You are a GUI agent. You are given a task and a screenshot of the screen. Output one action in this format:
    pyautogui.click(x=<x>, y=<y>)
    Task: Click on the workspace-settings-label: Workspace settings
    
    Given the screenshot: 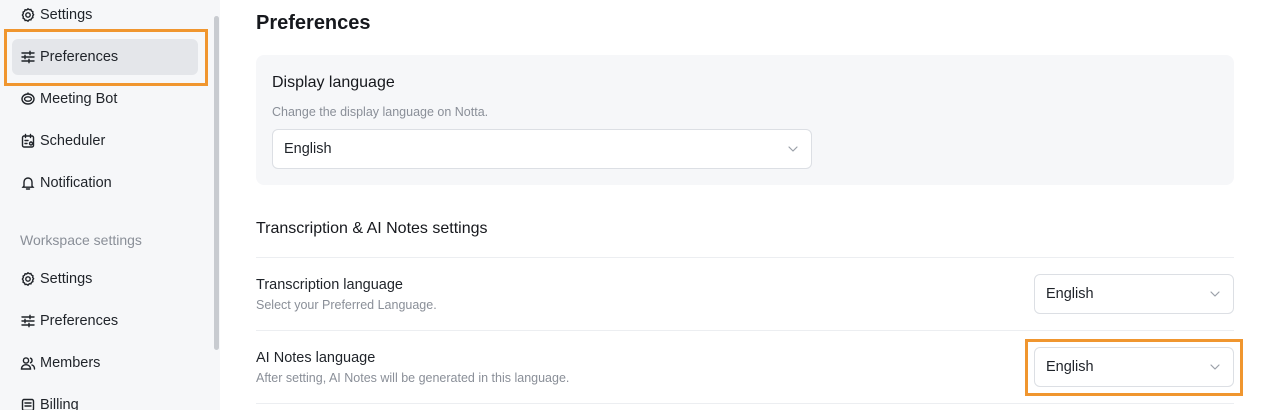 What is the action you would take?
    pyautogui.click(x=81, y=240)
    